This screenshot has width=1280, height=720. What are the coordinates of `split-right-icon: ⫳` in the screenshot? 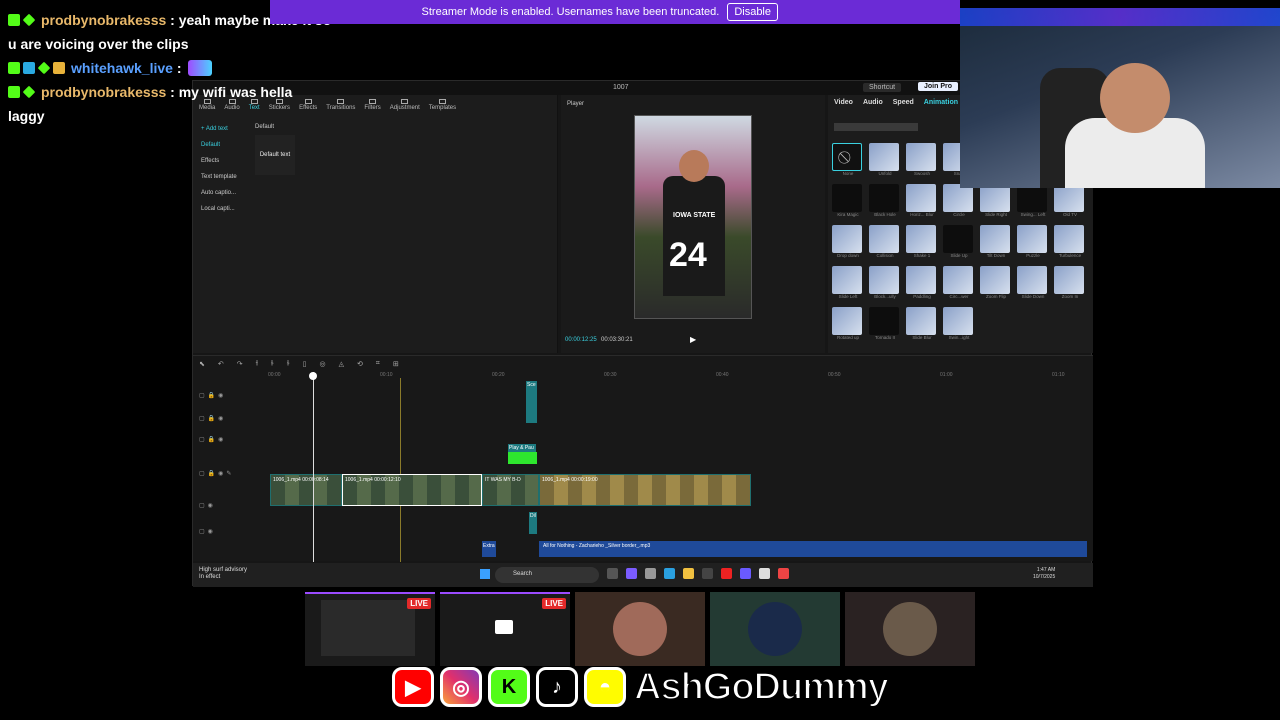 It's located at (288, 364).